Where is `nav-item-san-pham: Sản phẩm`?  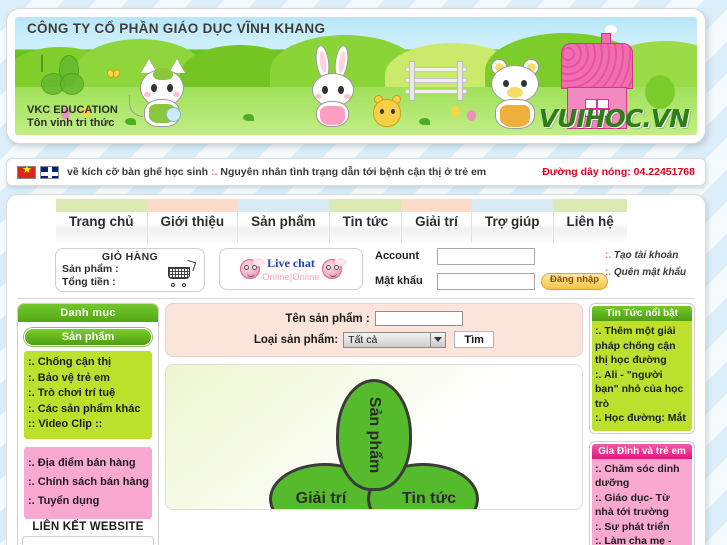
nav-item-san-pham: Sản phẩm is located at coordinates (284, 221).